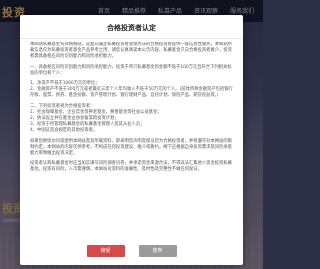 The width and height of the screenshot is (320, 269). What do you see at coordinates (131, 38) in the screenshot?
I see `dialog-divider` at bounding box center [131, 38].